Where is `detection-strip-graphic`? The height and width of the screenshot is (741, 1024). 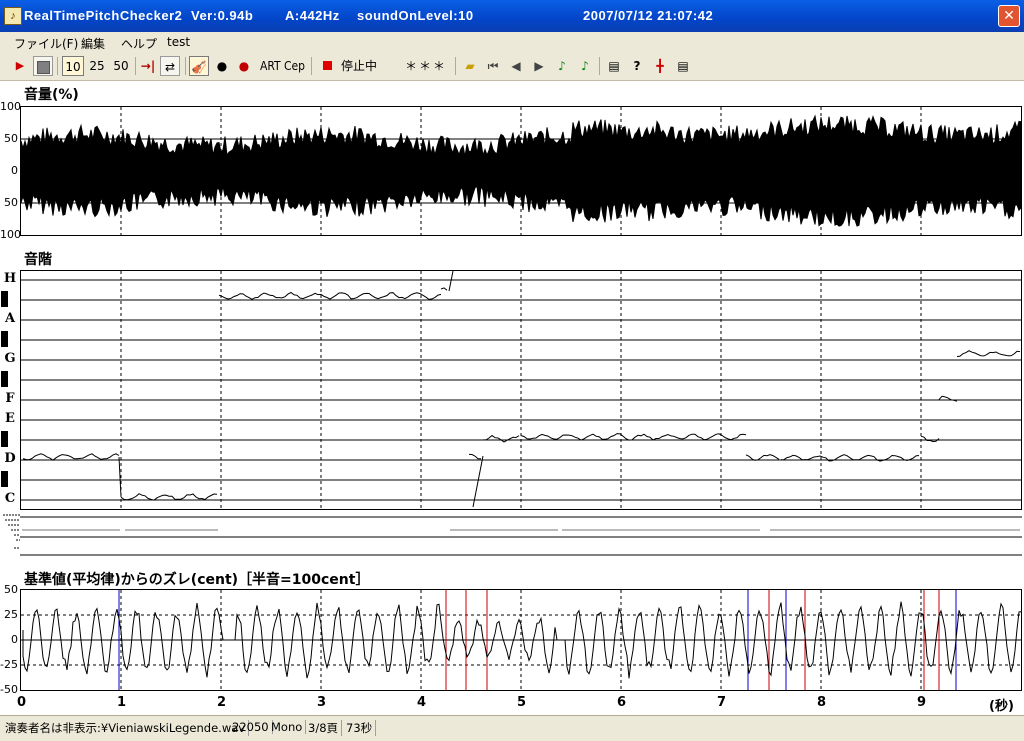
detection-strip-graphic is located at coordinates (512, 535).